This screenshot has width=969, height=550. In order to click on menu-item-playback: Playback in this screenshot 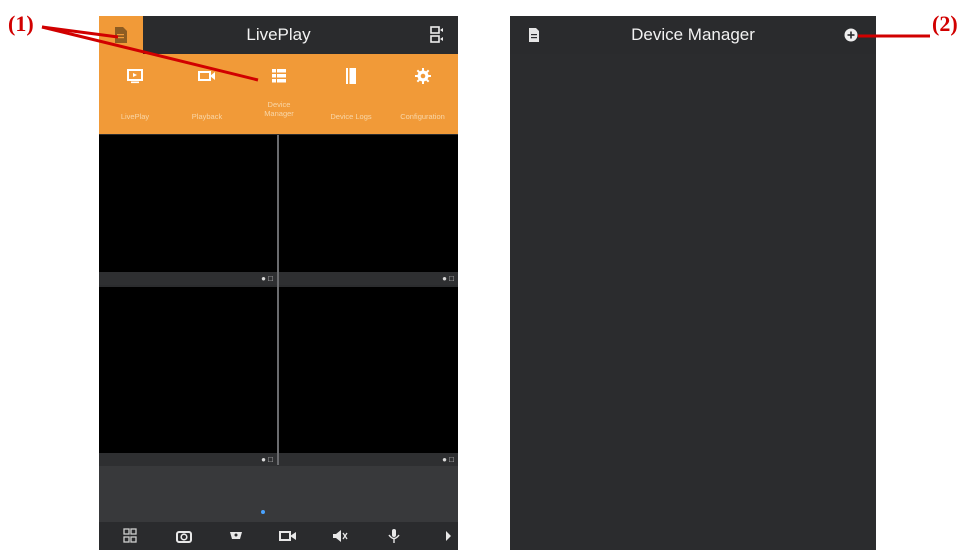, I will do `click(207, 94)`.